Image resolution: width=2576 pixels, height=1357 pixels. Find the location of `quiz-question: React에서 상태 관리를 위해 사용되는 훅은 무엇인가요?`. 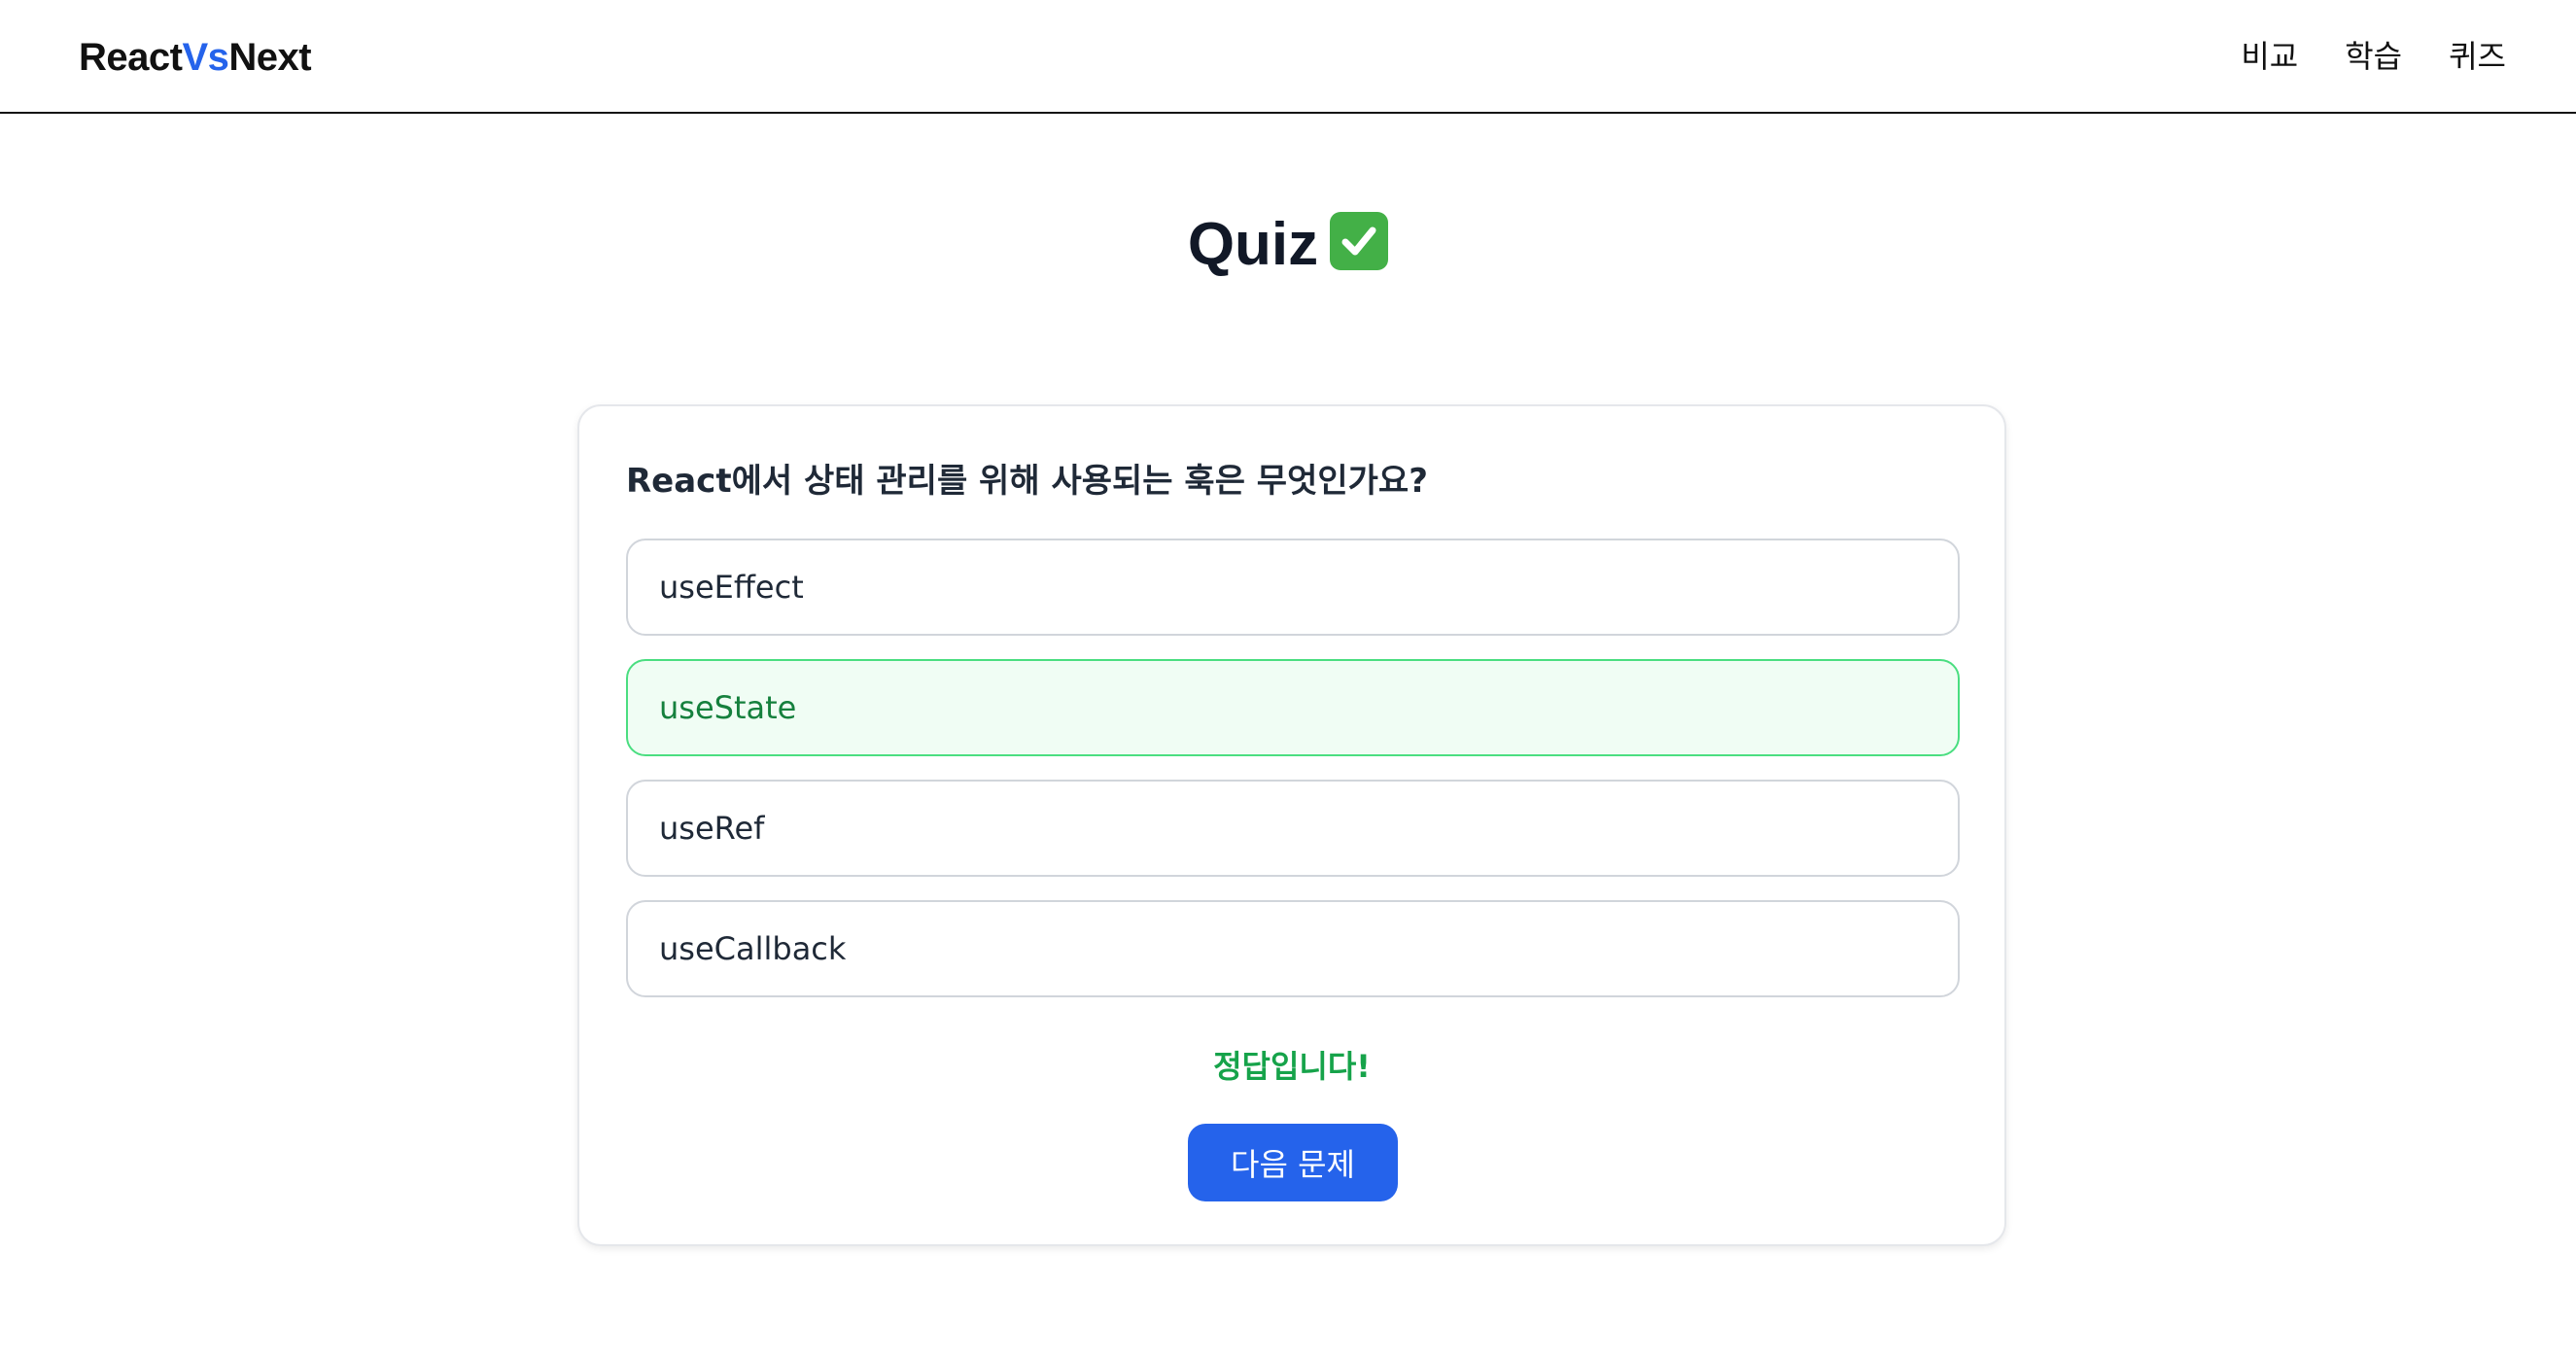

quiz-question: React에서 상태 관리를 위해 사용되는 훅은 무엇인가요? is located at coordinates (1027, 481).